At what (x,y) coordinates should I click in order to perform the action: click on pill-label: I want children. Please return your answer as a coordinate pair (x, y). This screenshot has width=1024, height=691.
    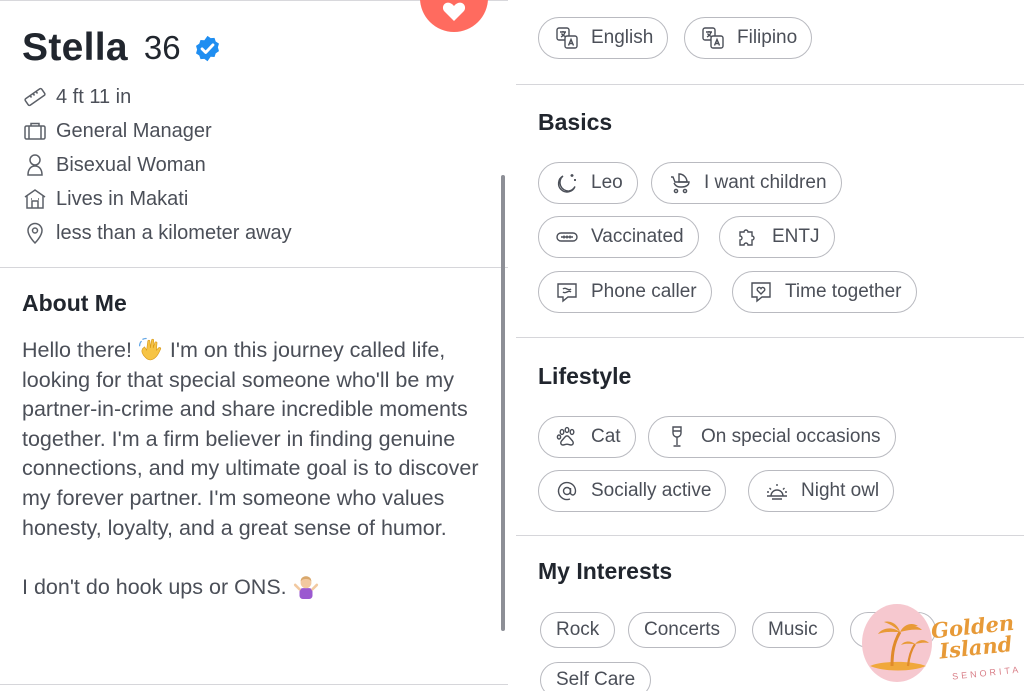
    Looking at the image, I should click on (765, 182).